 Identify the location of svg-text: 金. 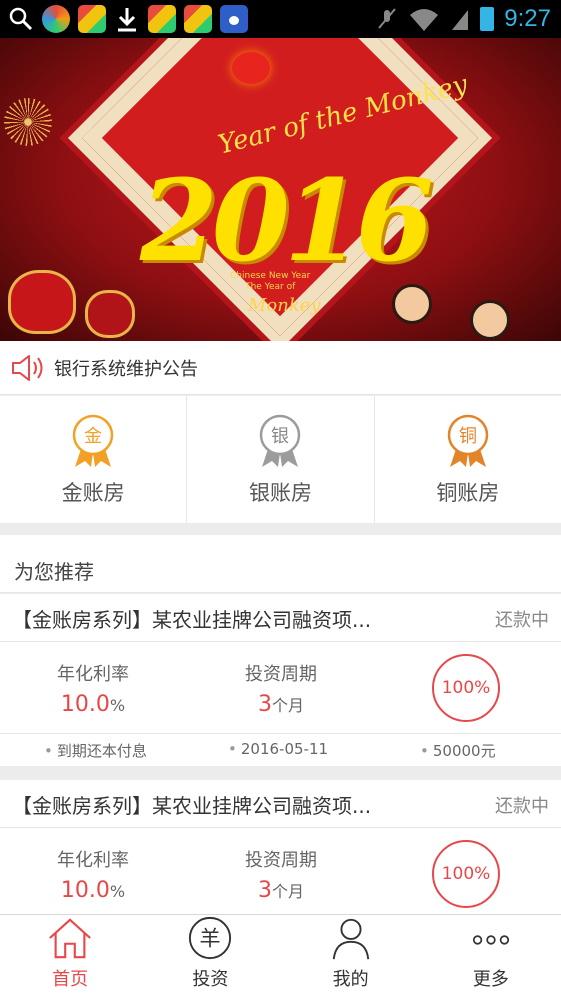
(93, 436).